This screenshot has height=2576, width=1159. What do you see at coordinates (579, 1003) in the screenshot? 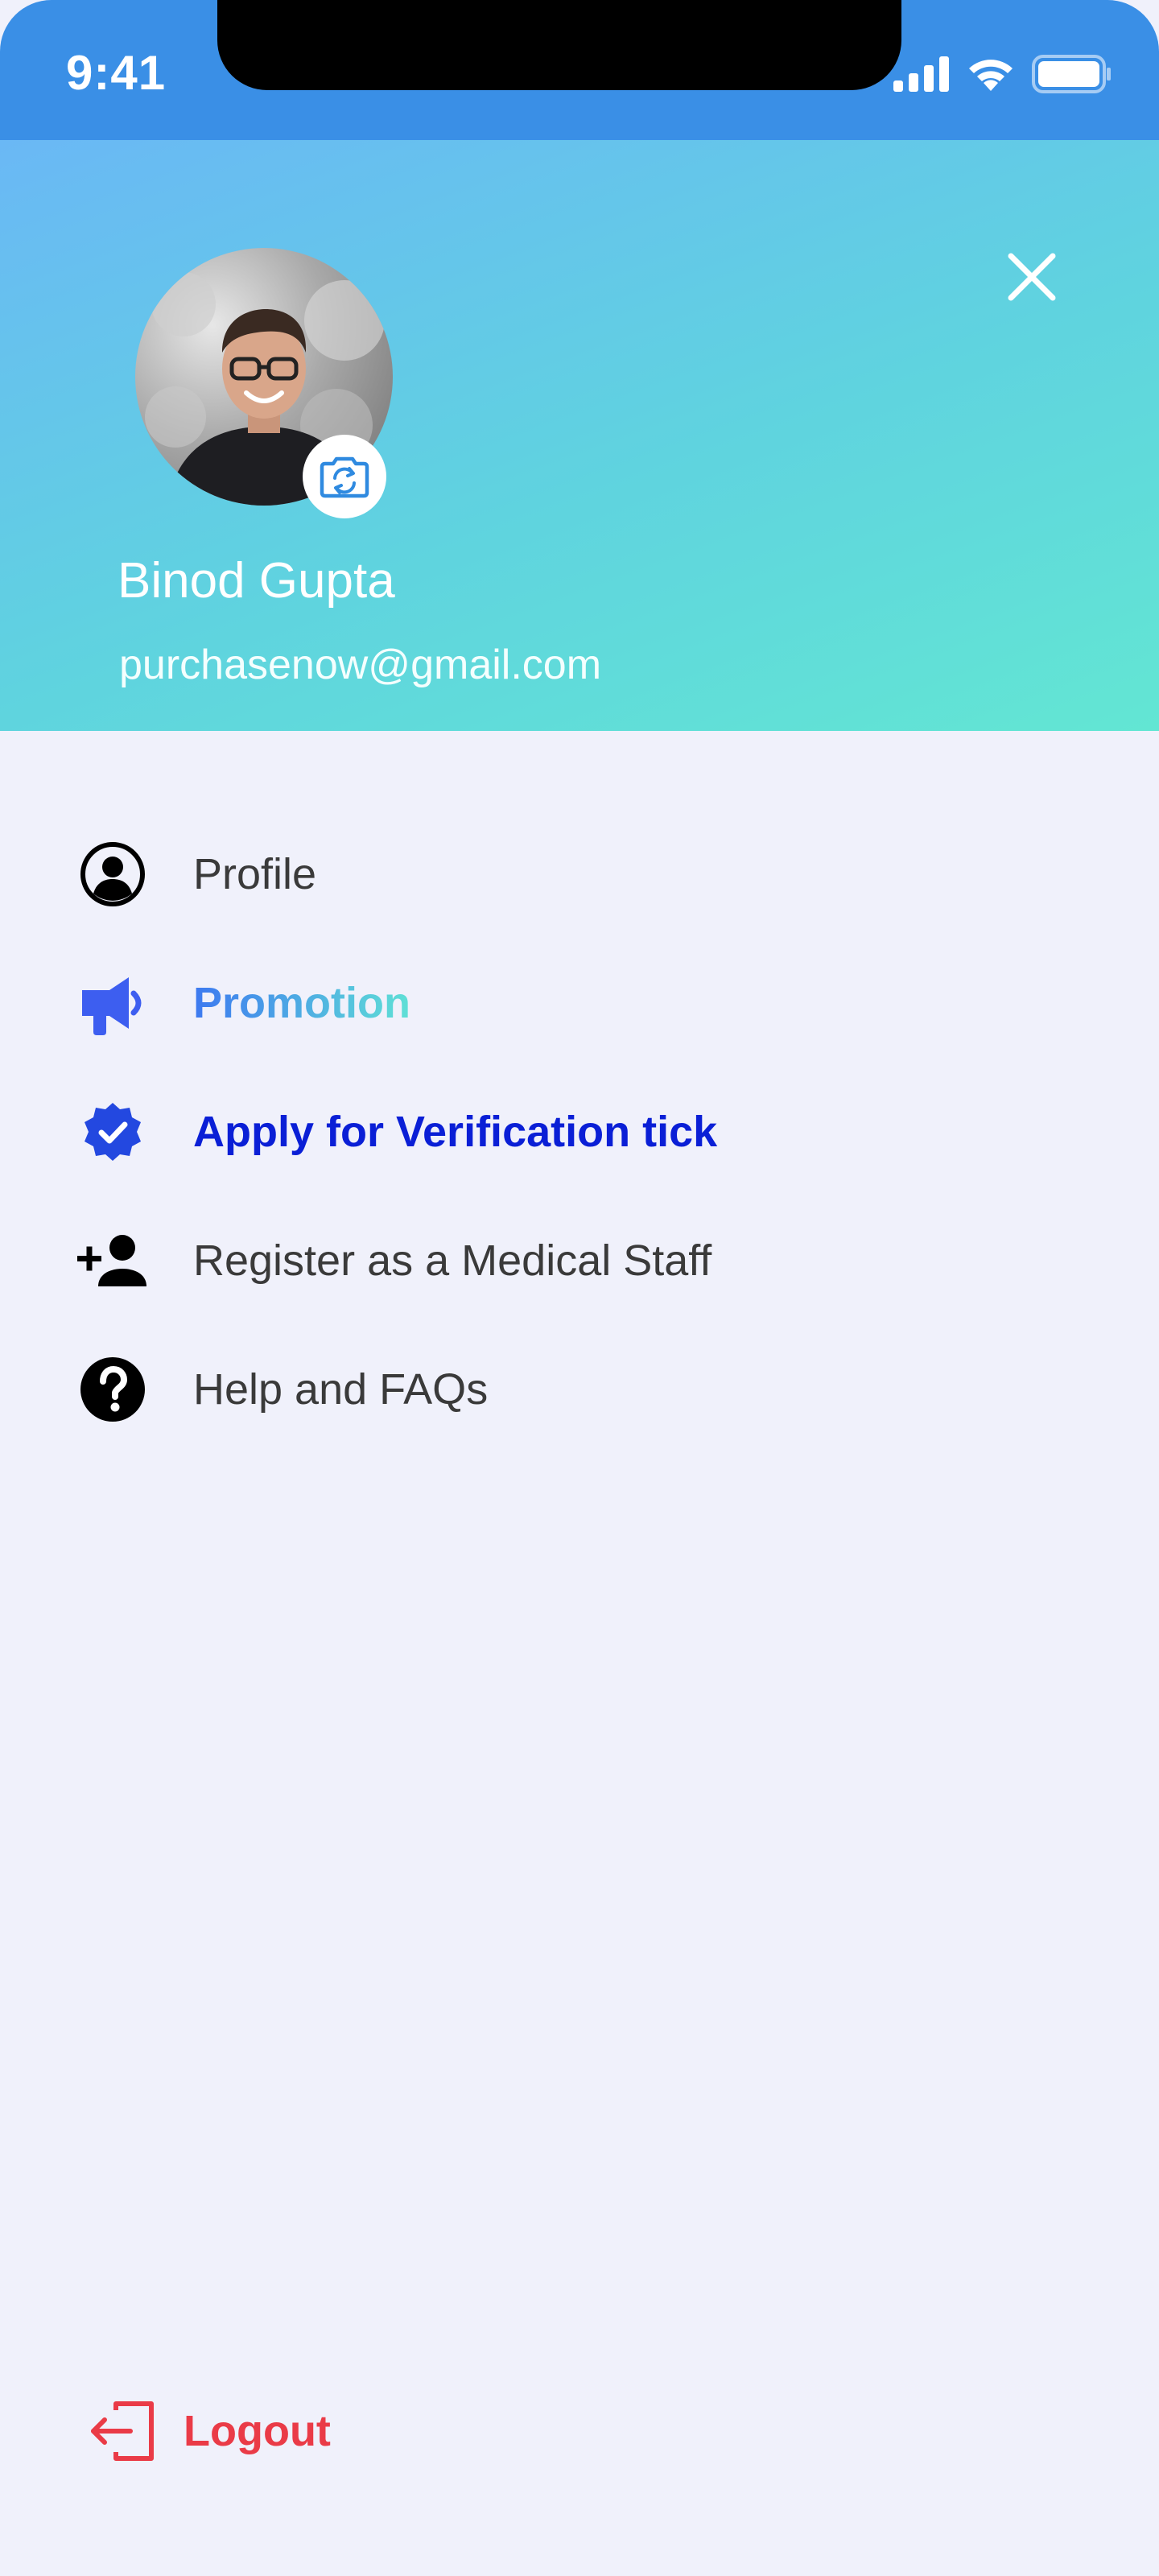
I see `menu-item-promotion: Promotion` at bounding box center [579, 1003].